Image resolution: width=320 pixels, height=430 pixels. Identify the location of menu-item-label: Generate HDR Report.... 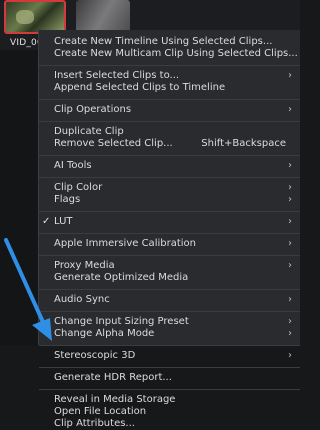
(113, 377).